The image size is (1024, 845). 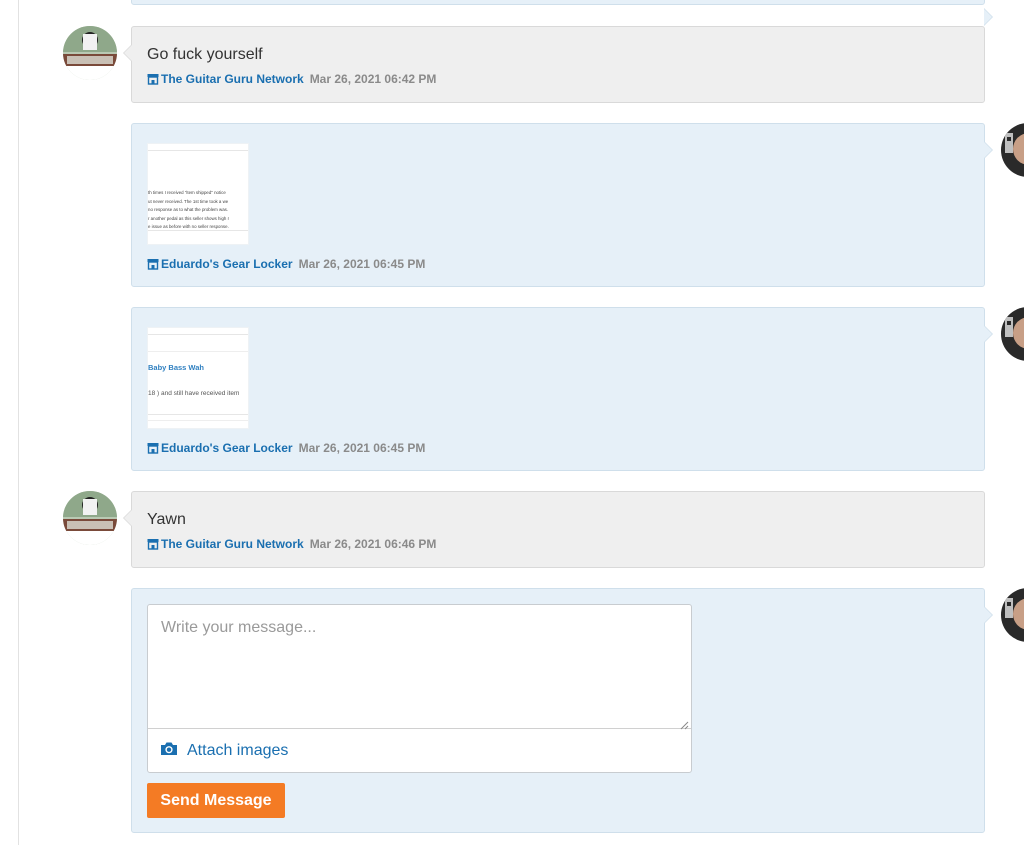 I want to click on send-message-button: Send Message, so click(x=216, y=800).